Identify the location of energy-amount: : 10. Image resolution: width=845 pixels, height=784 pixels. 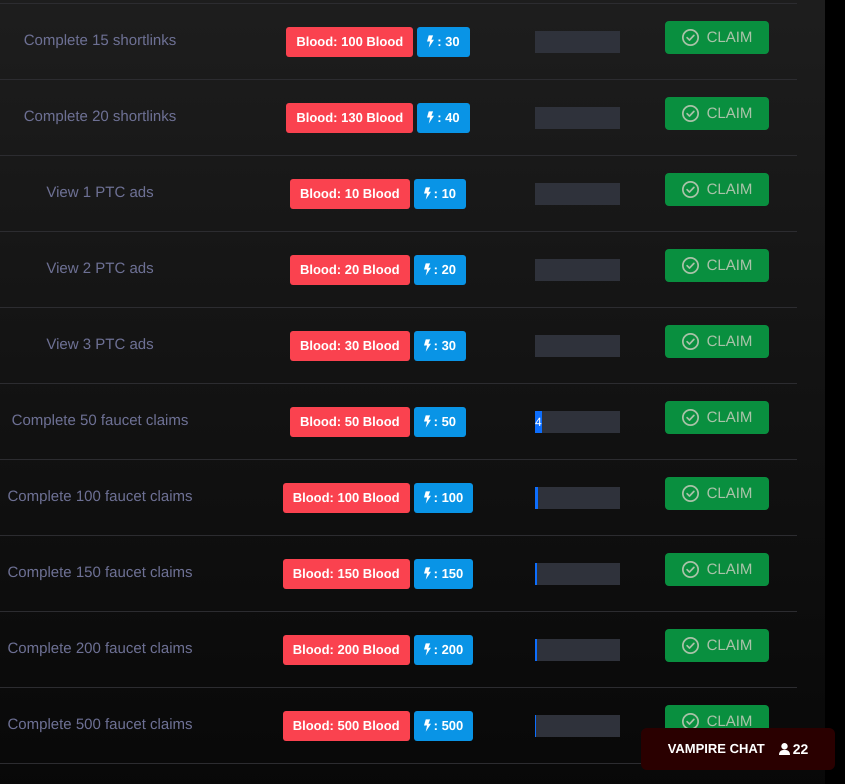
(445, 193).